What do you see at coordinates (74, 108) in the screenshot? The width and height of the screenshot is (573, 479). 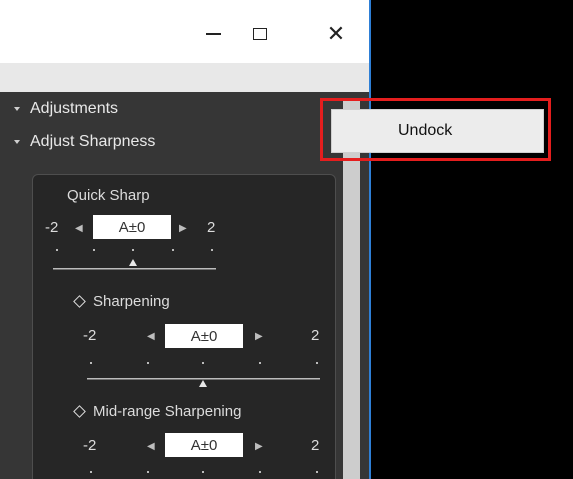 I see `section-label: Adjustments` at bounding box center [74, 108].